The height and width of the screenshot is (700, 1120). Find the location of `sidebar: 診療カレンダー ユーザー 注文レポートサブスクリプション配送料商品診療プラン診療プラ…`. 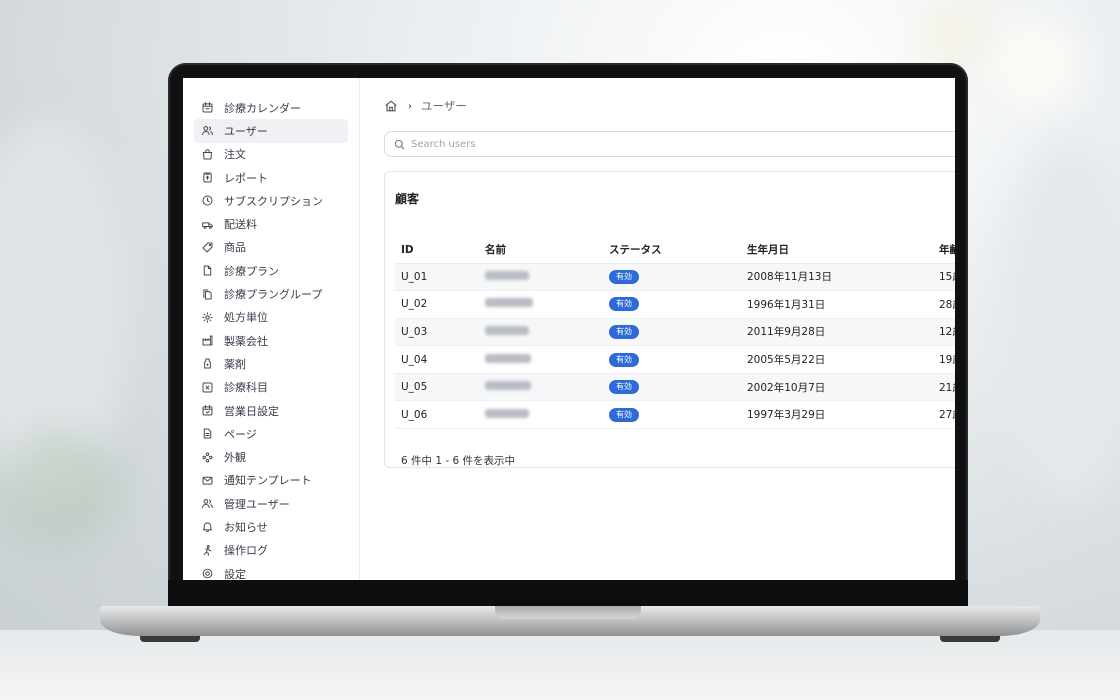

sidebar: 診療カレンダー ユーザー 注文レポートサブスクリプション配送料商品診療プラン診療プラ… is located at coordinates (271, 329).